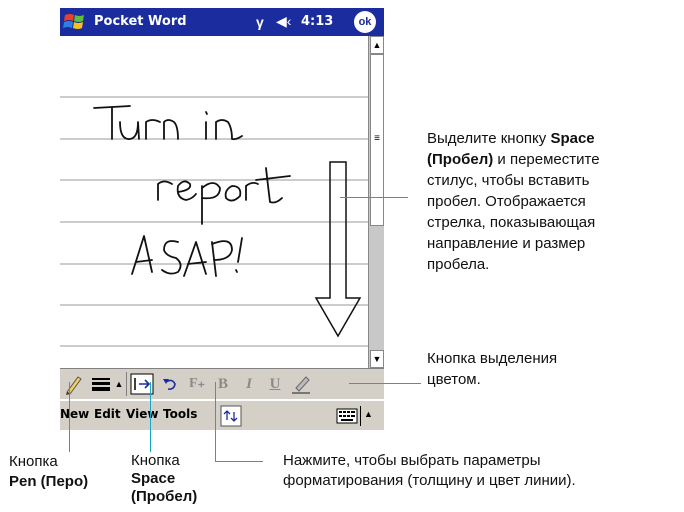 Image resolution: width=684 pixels, height=512 pixels. What do you see at coordinates (75, 22) in the screenshot?
I see `windows-start-icon` at bounding box center [75, 22].